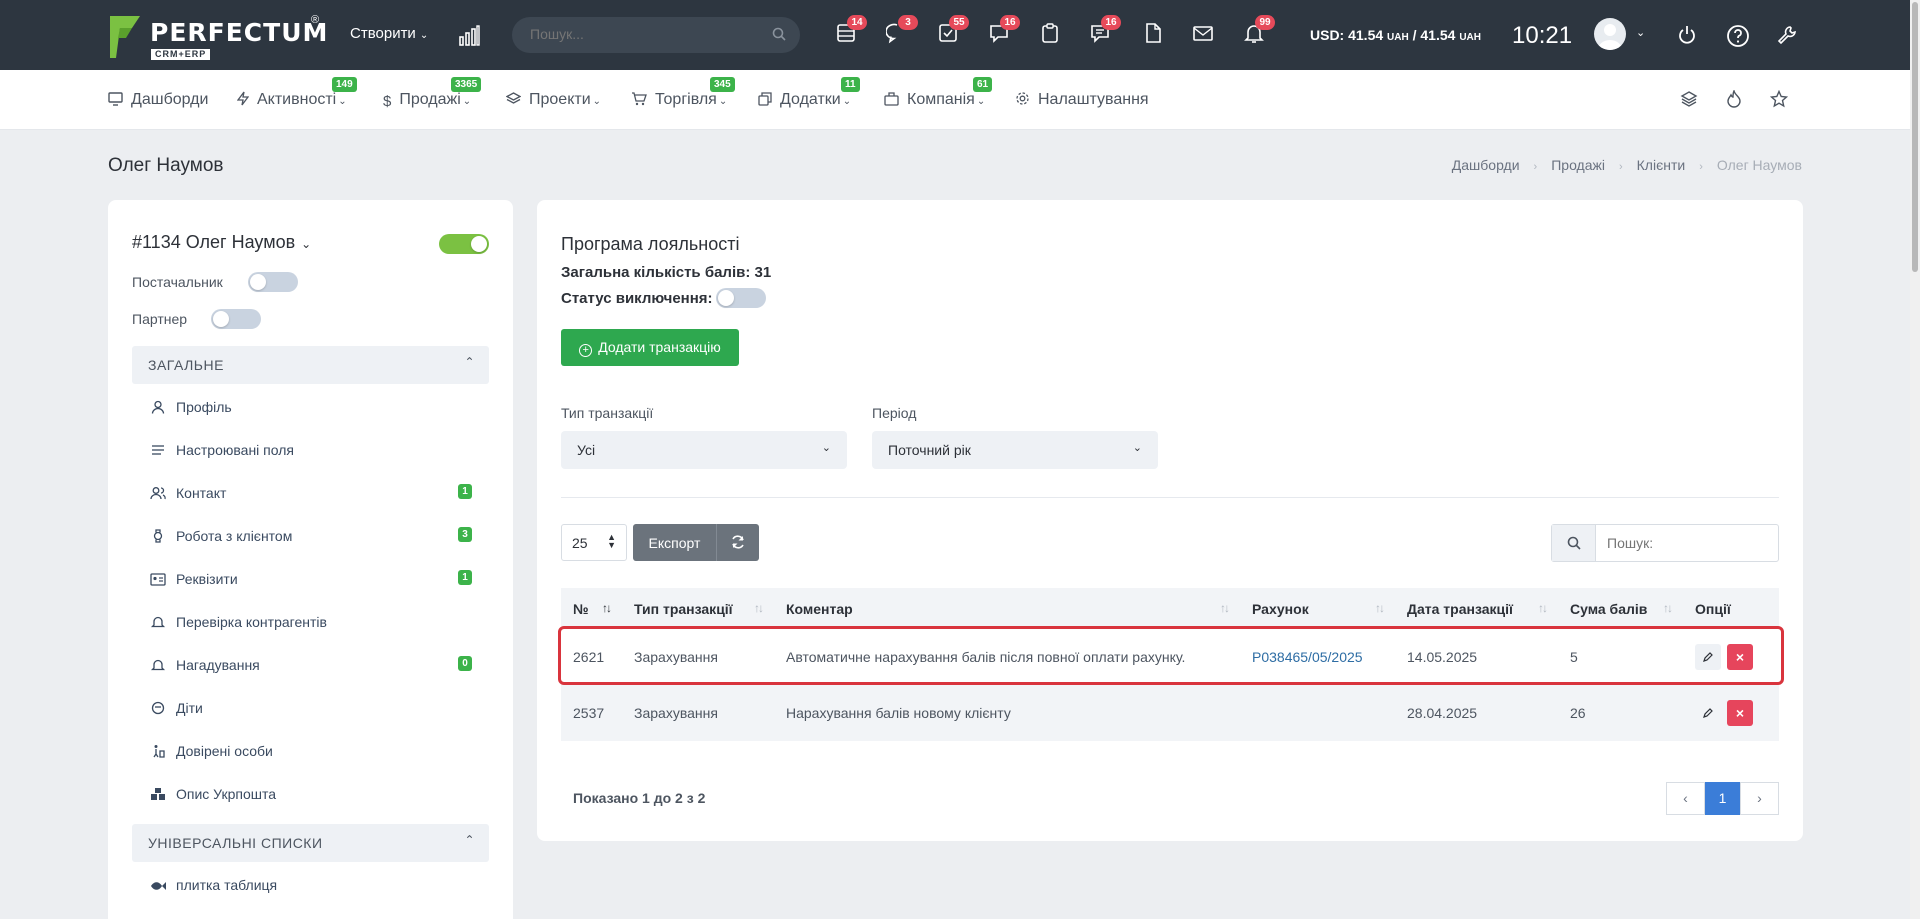 This screenshot has width=1920, height=919. Describe the element at coordinates (158, 100) in the screenshot. I see `nav-dashboards: Дашборди` at that location.